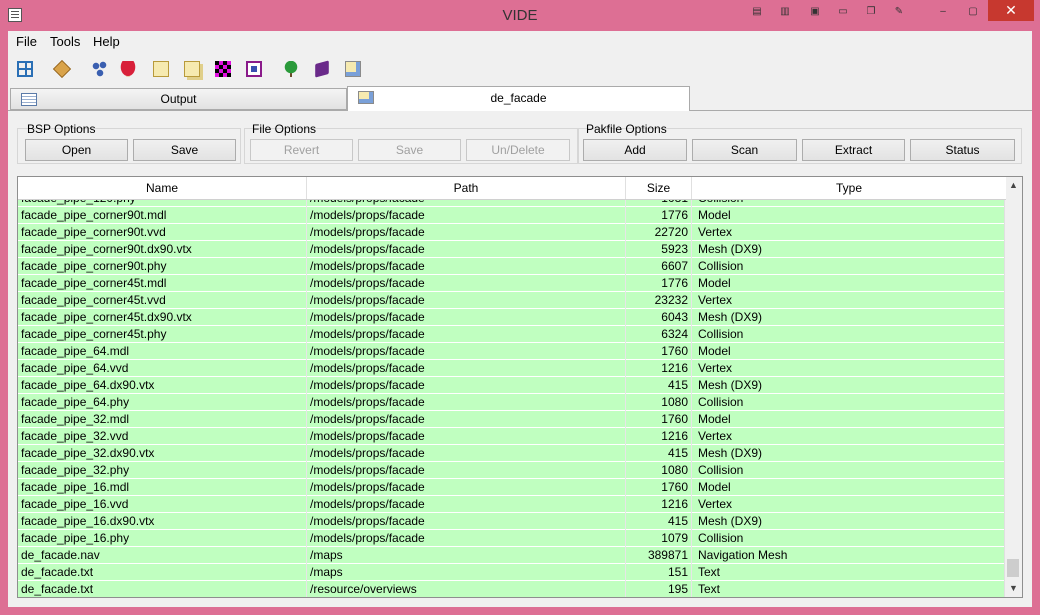  I want to click on cell-size: 6324, so click(674, 334).